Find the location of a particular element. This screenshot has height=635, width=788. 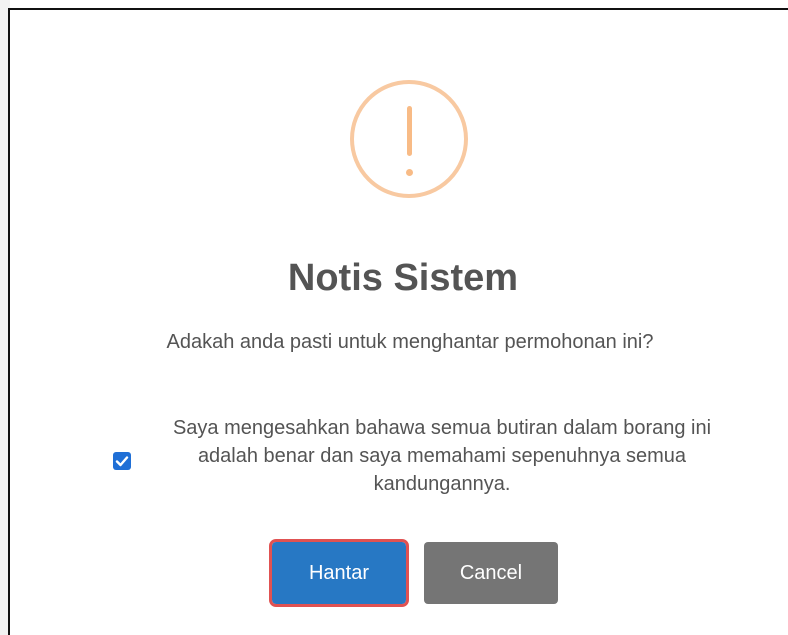

hantar-button: Hantar is located at coordinates (339, 573).